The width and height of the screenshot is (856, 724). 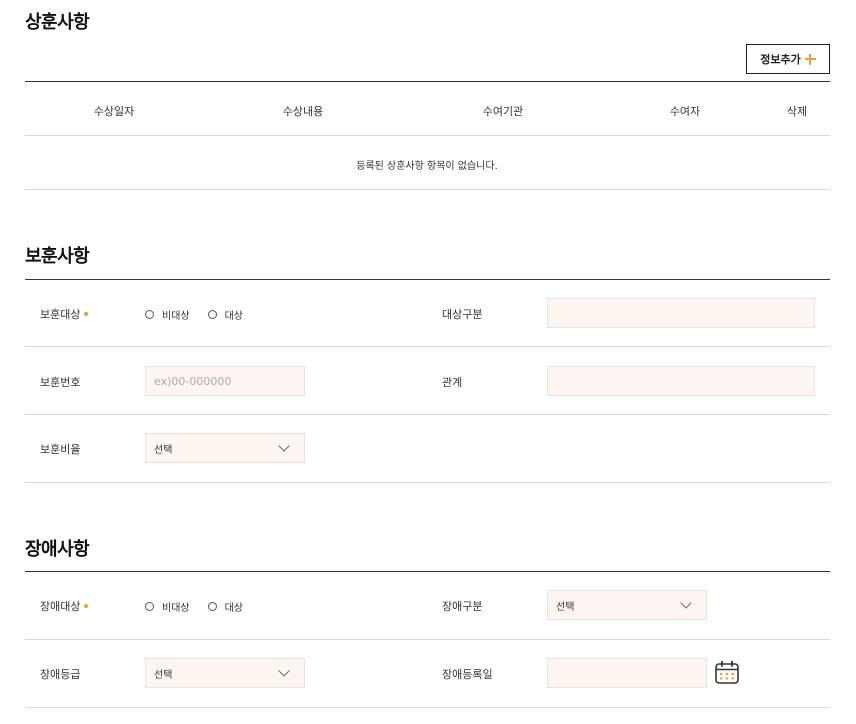 What do you see at coordinates (64, 606) in the screenshot?
I see `disability-target-label: 장애대상` at bounding box center [64, 606].